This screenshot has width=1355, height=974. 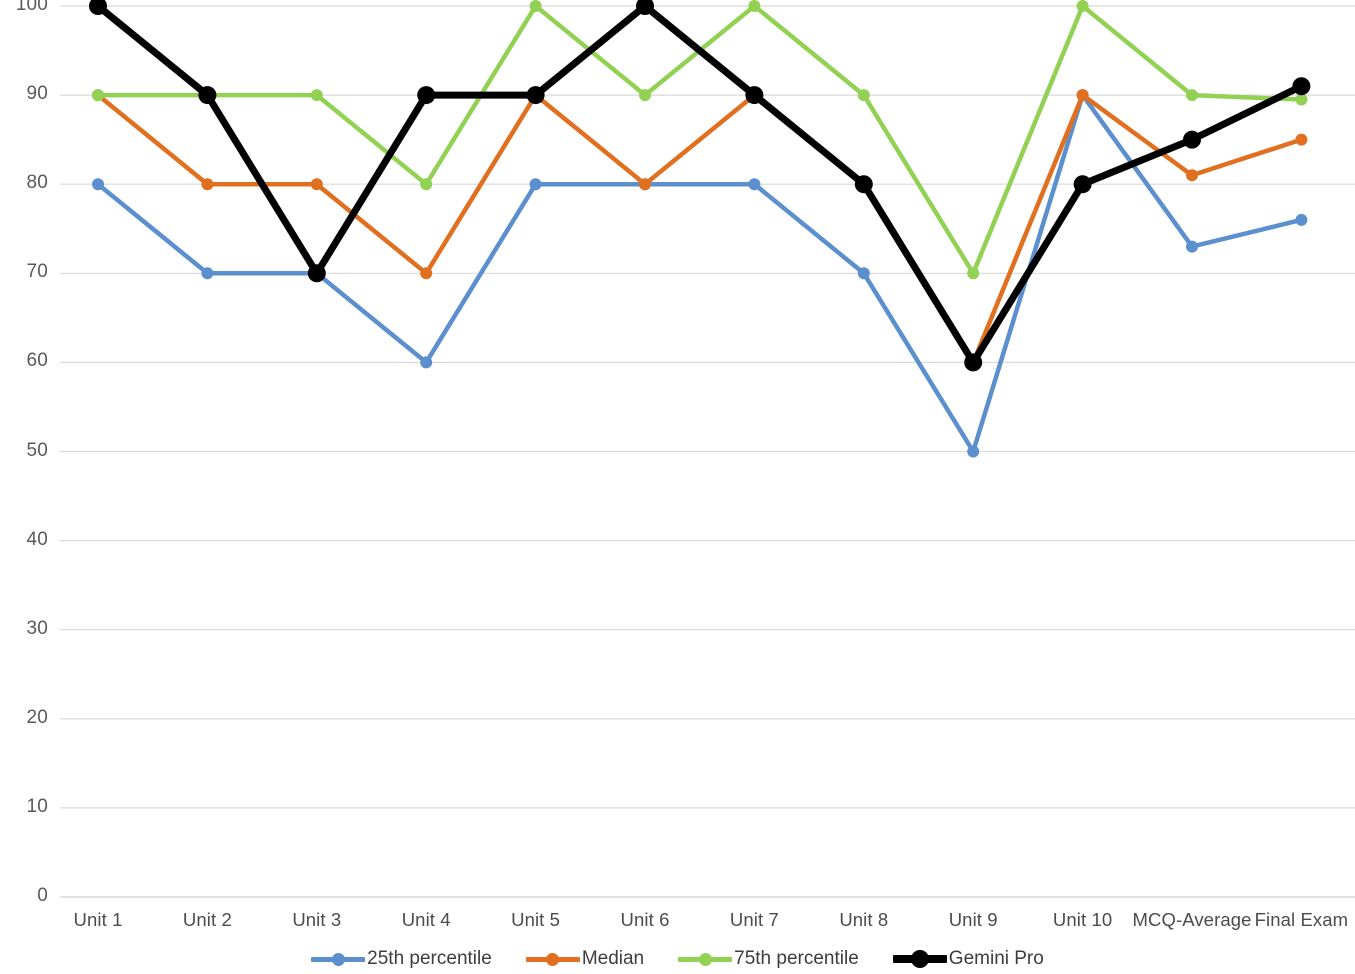 What do you see at coordinates (796, 958) in the screenshot?
I see `legend-label: 75th percentile` at bounding box center [796, 958].